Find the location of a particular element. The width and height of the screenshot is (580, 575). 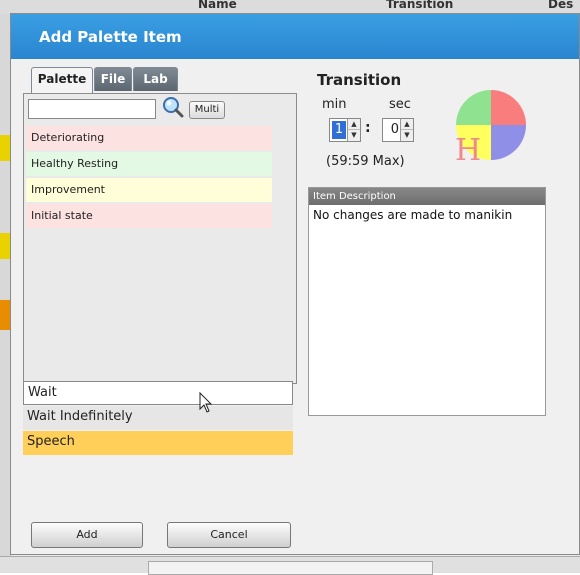

column-name-header: Name is located at coordinates (217, 5).